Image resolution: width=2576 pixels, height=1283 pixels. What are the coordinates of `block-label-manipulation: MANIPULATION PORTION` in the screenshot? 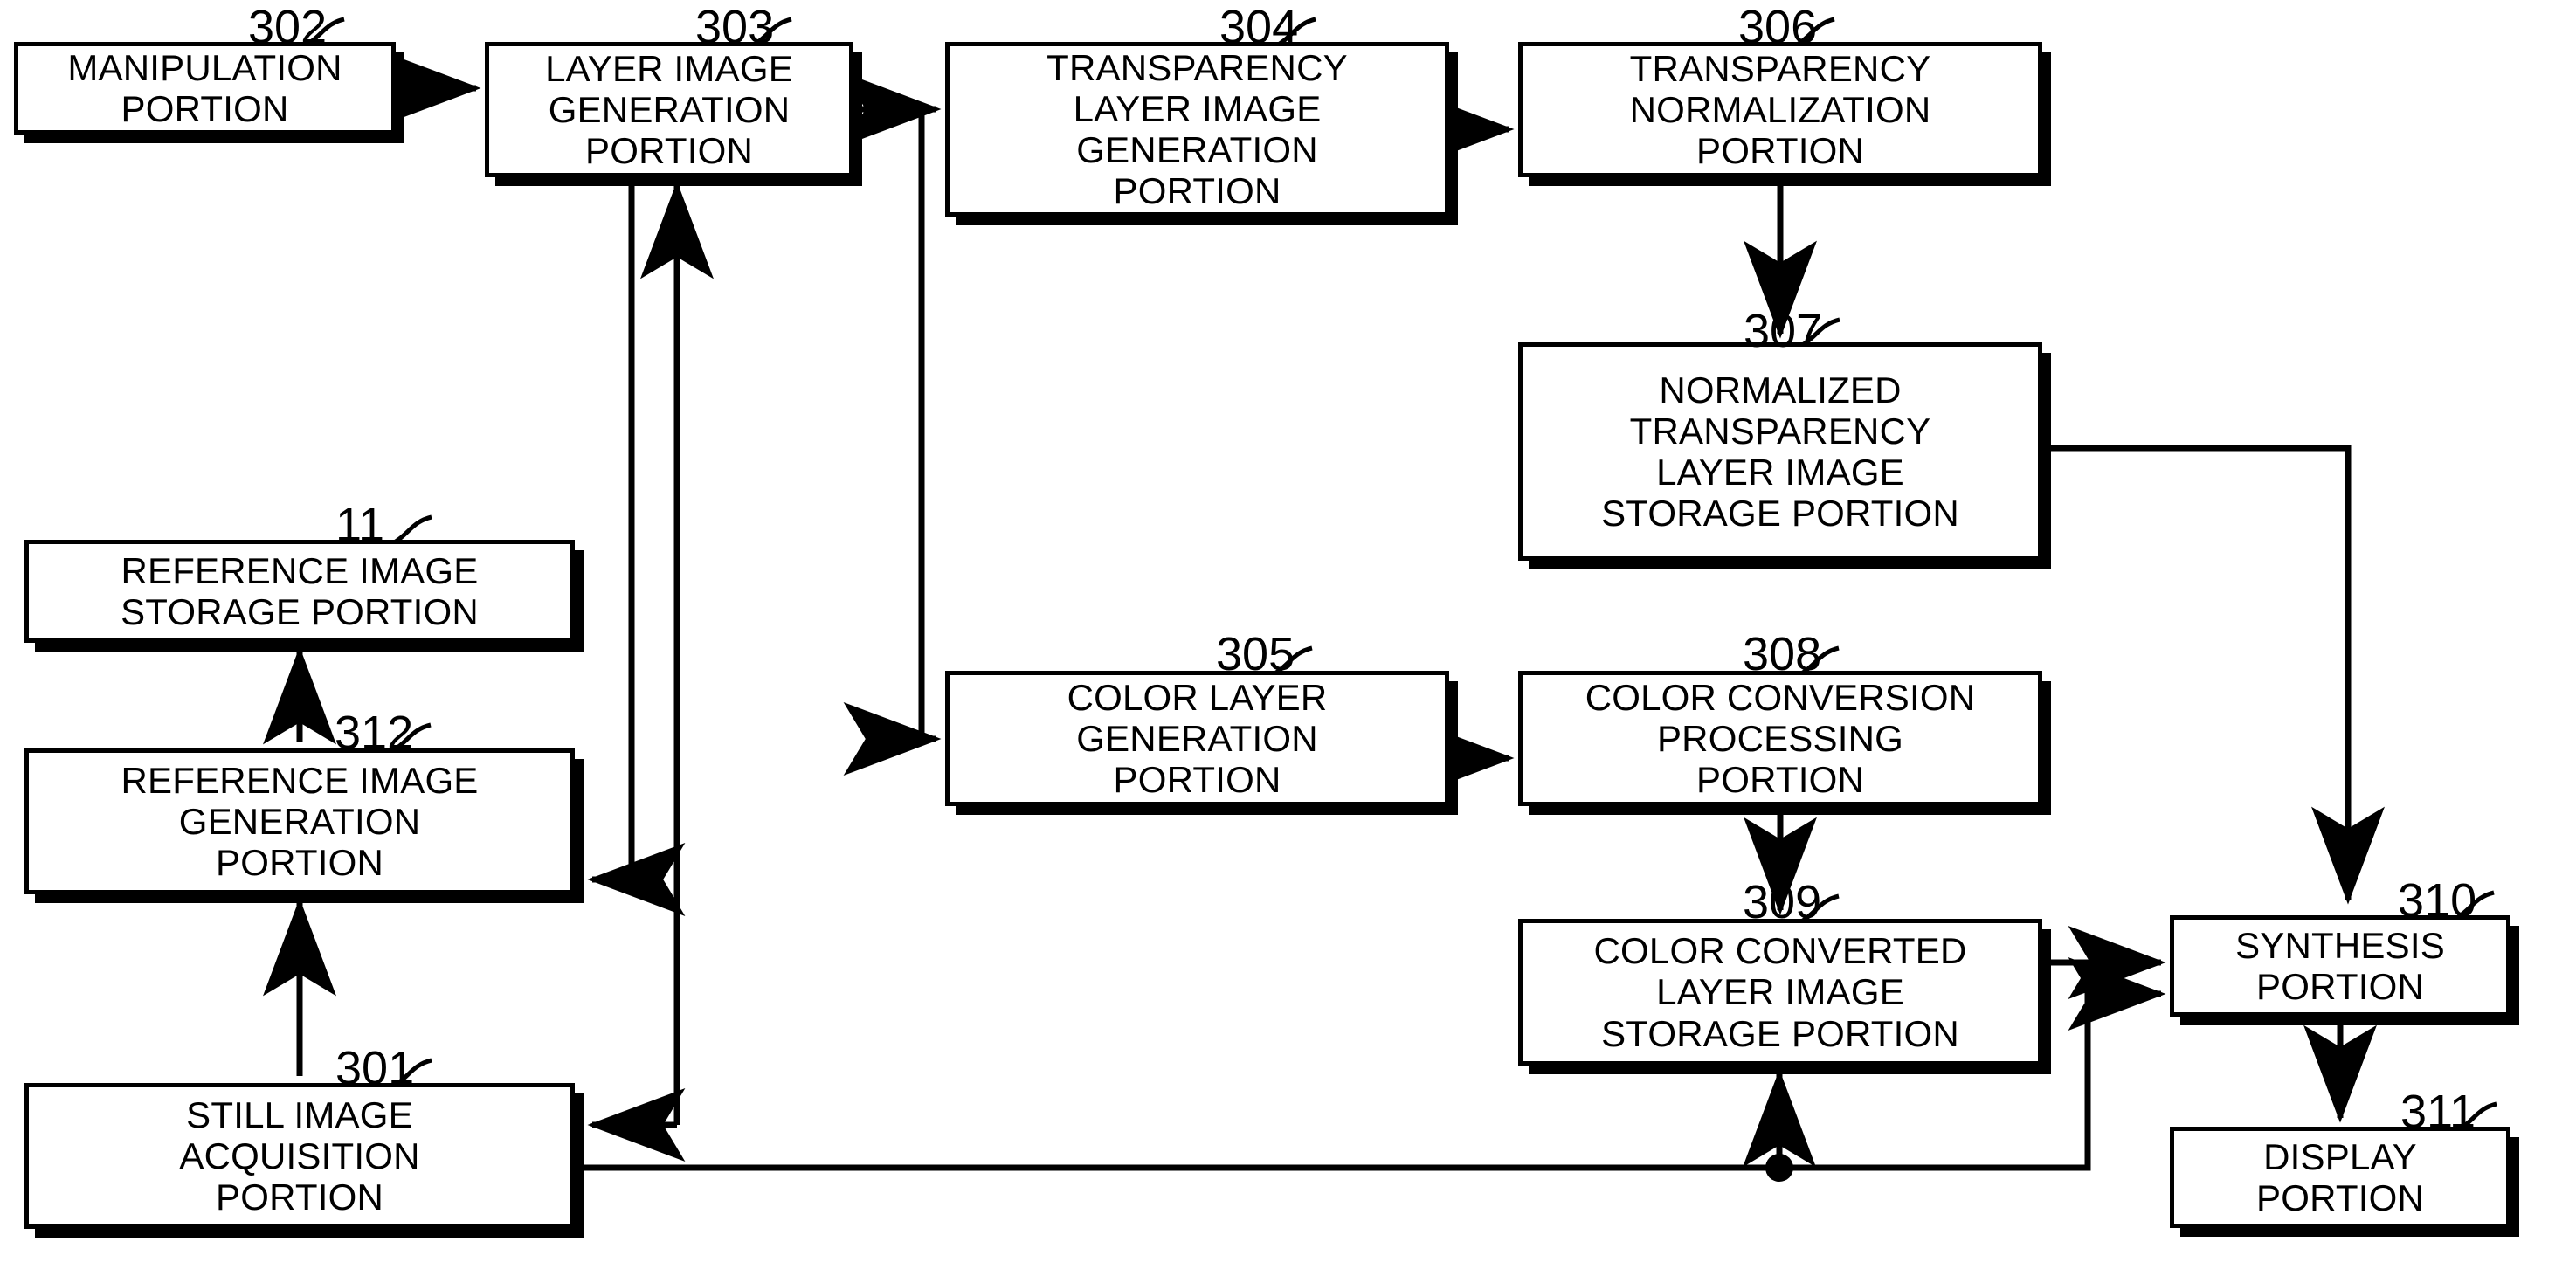 It's located at (204, 87).